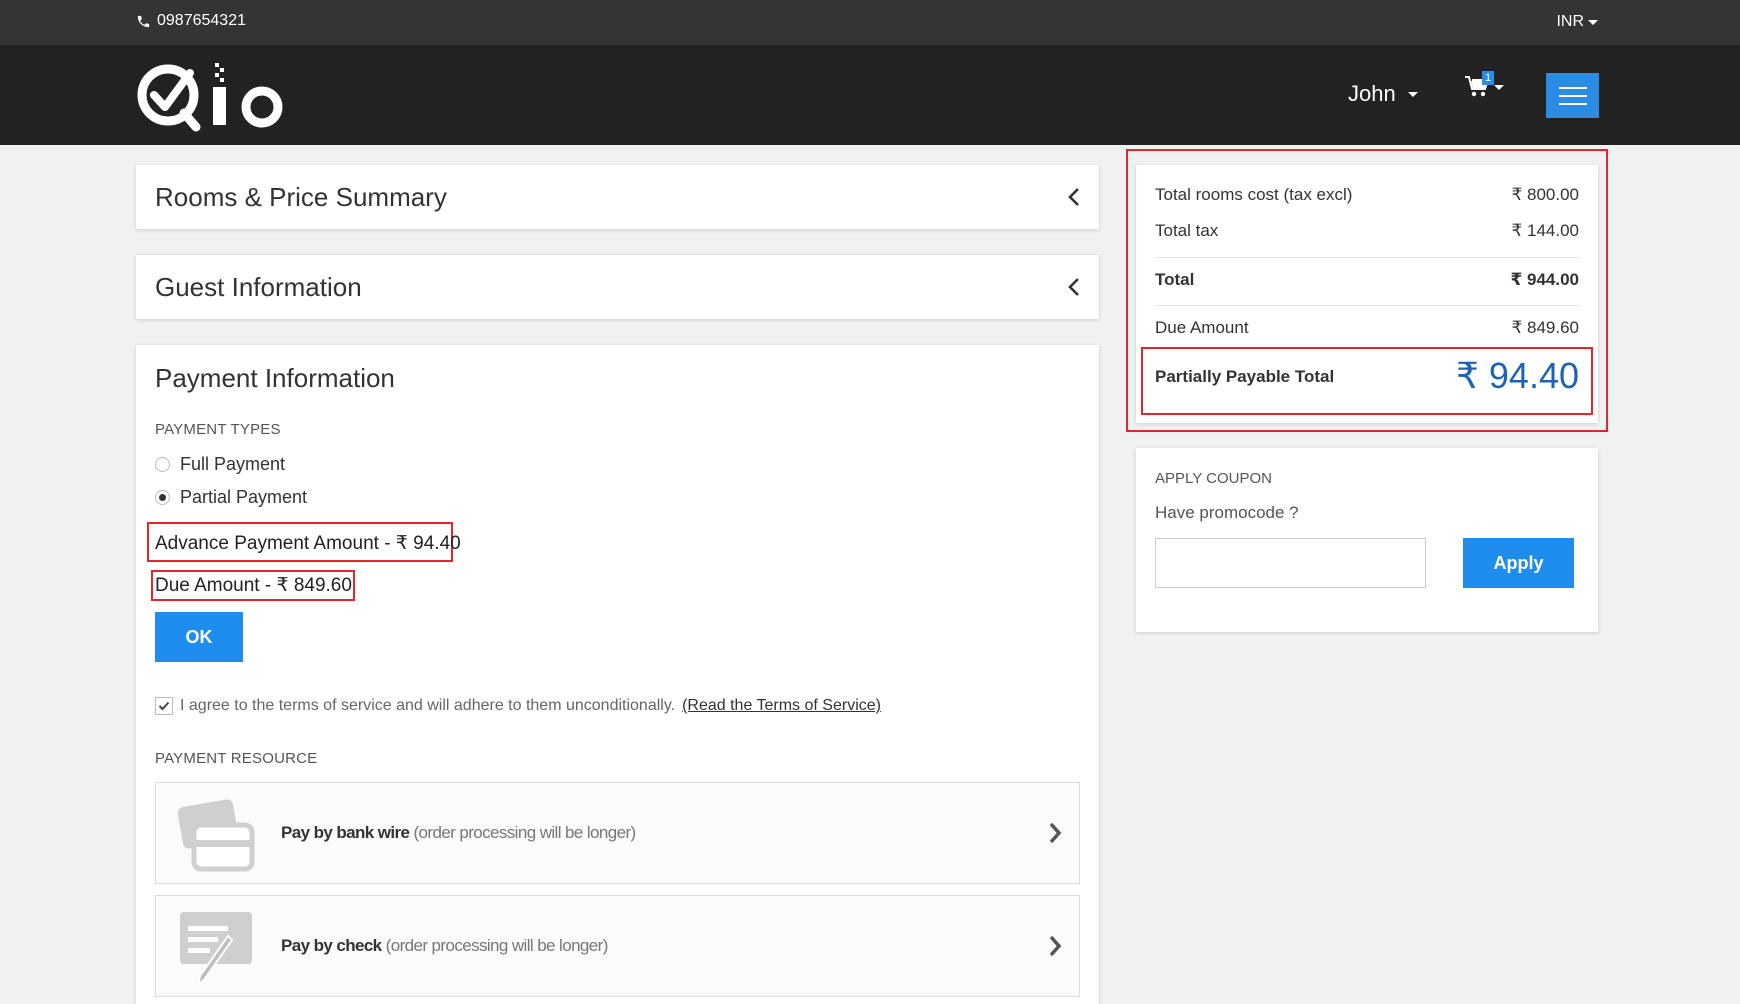  I want to click on payment-resource-label: PAYMENT RESOURCE, so click(236, 758).